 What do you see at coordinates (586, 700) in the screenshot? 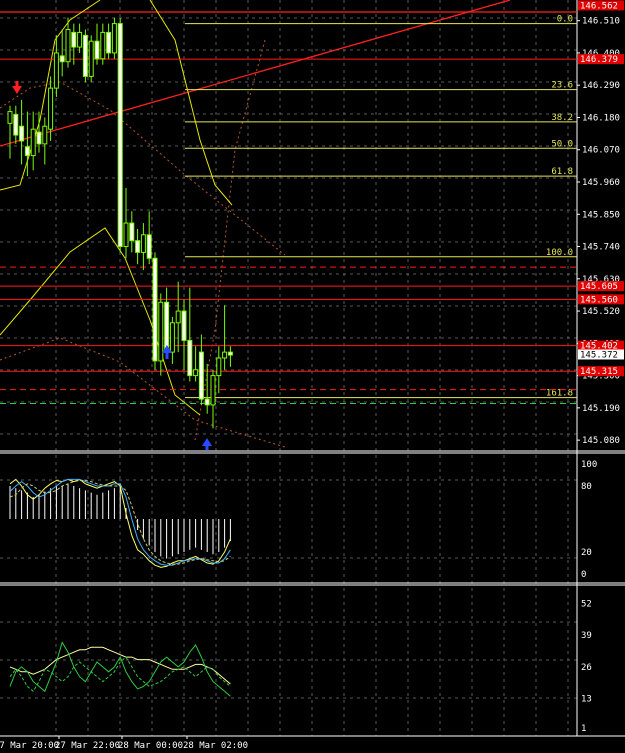
I see `adx-scale-label: 13` at bounding box center [586, 700].